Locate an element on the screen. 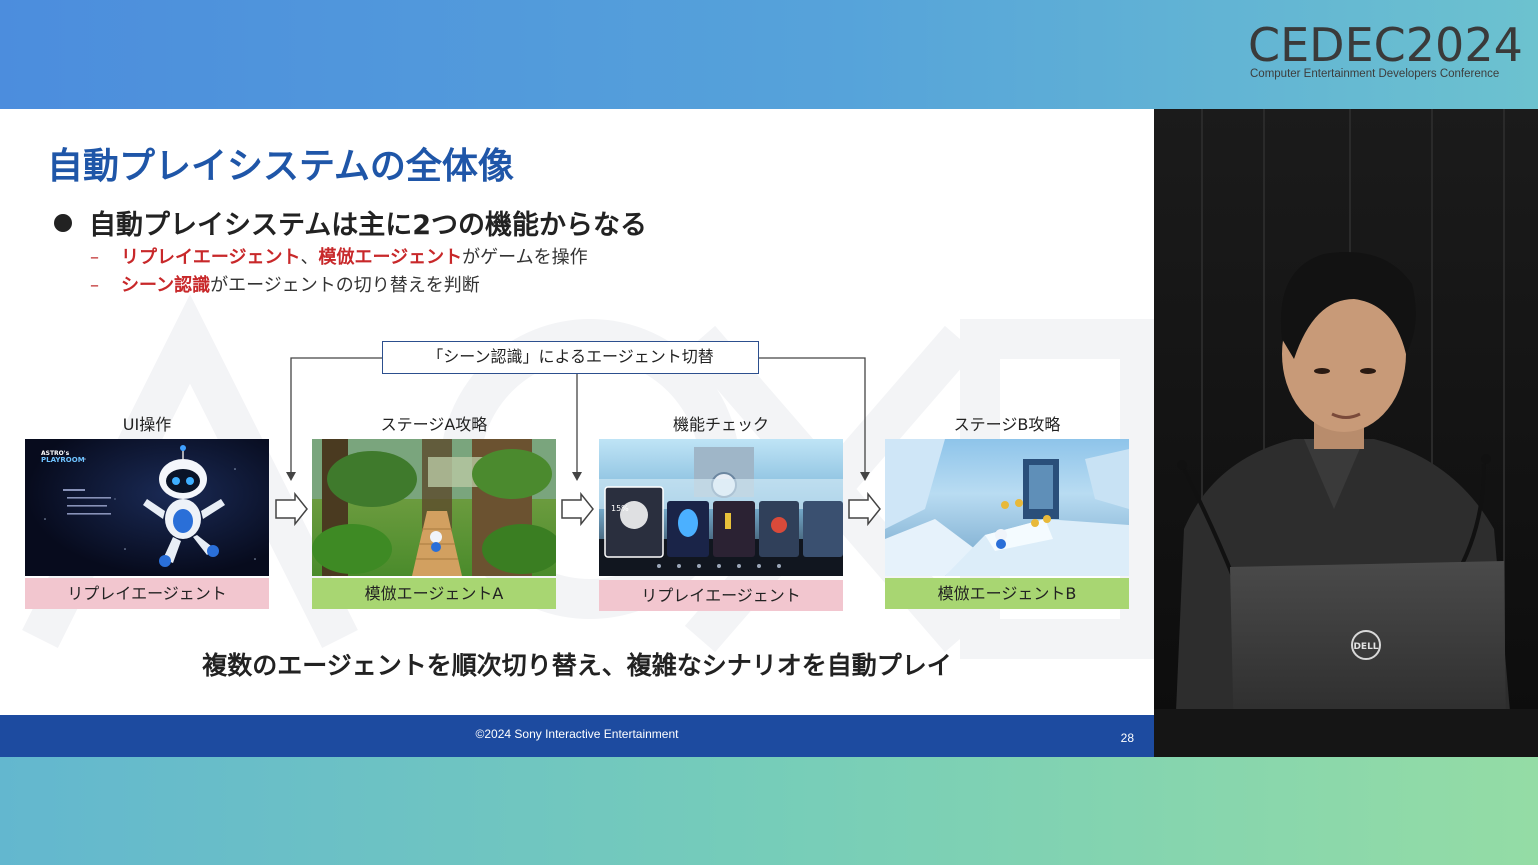 This screenshot has width=1538, height=865. stage-label-stage-b: ステージB攻略 is located at coordinates (1007, 424).